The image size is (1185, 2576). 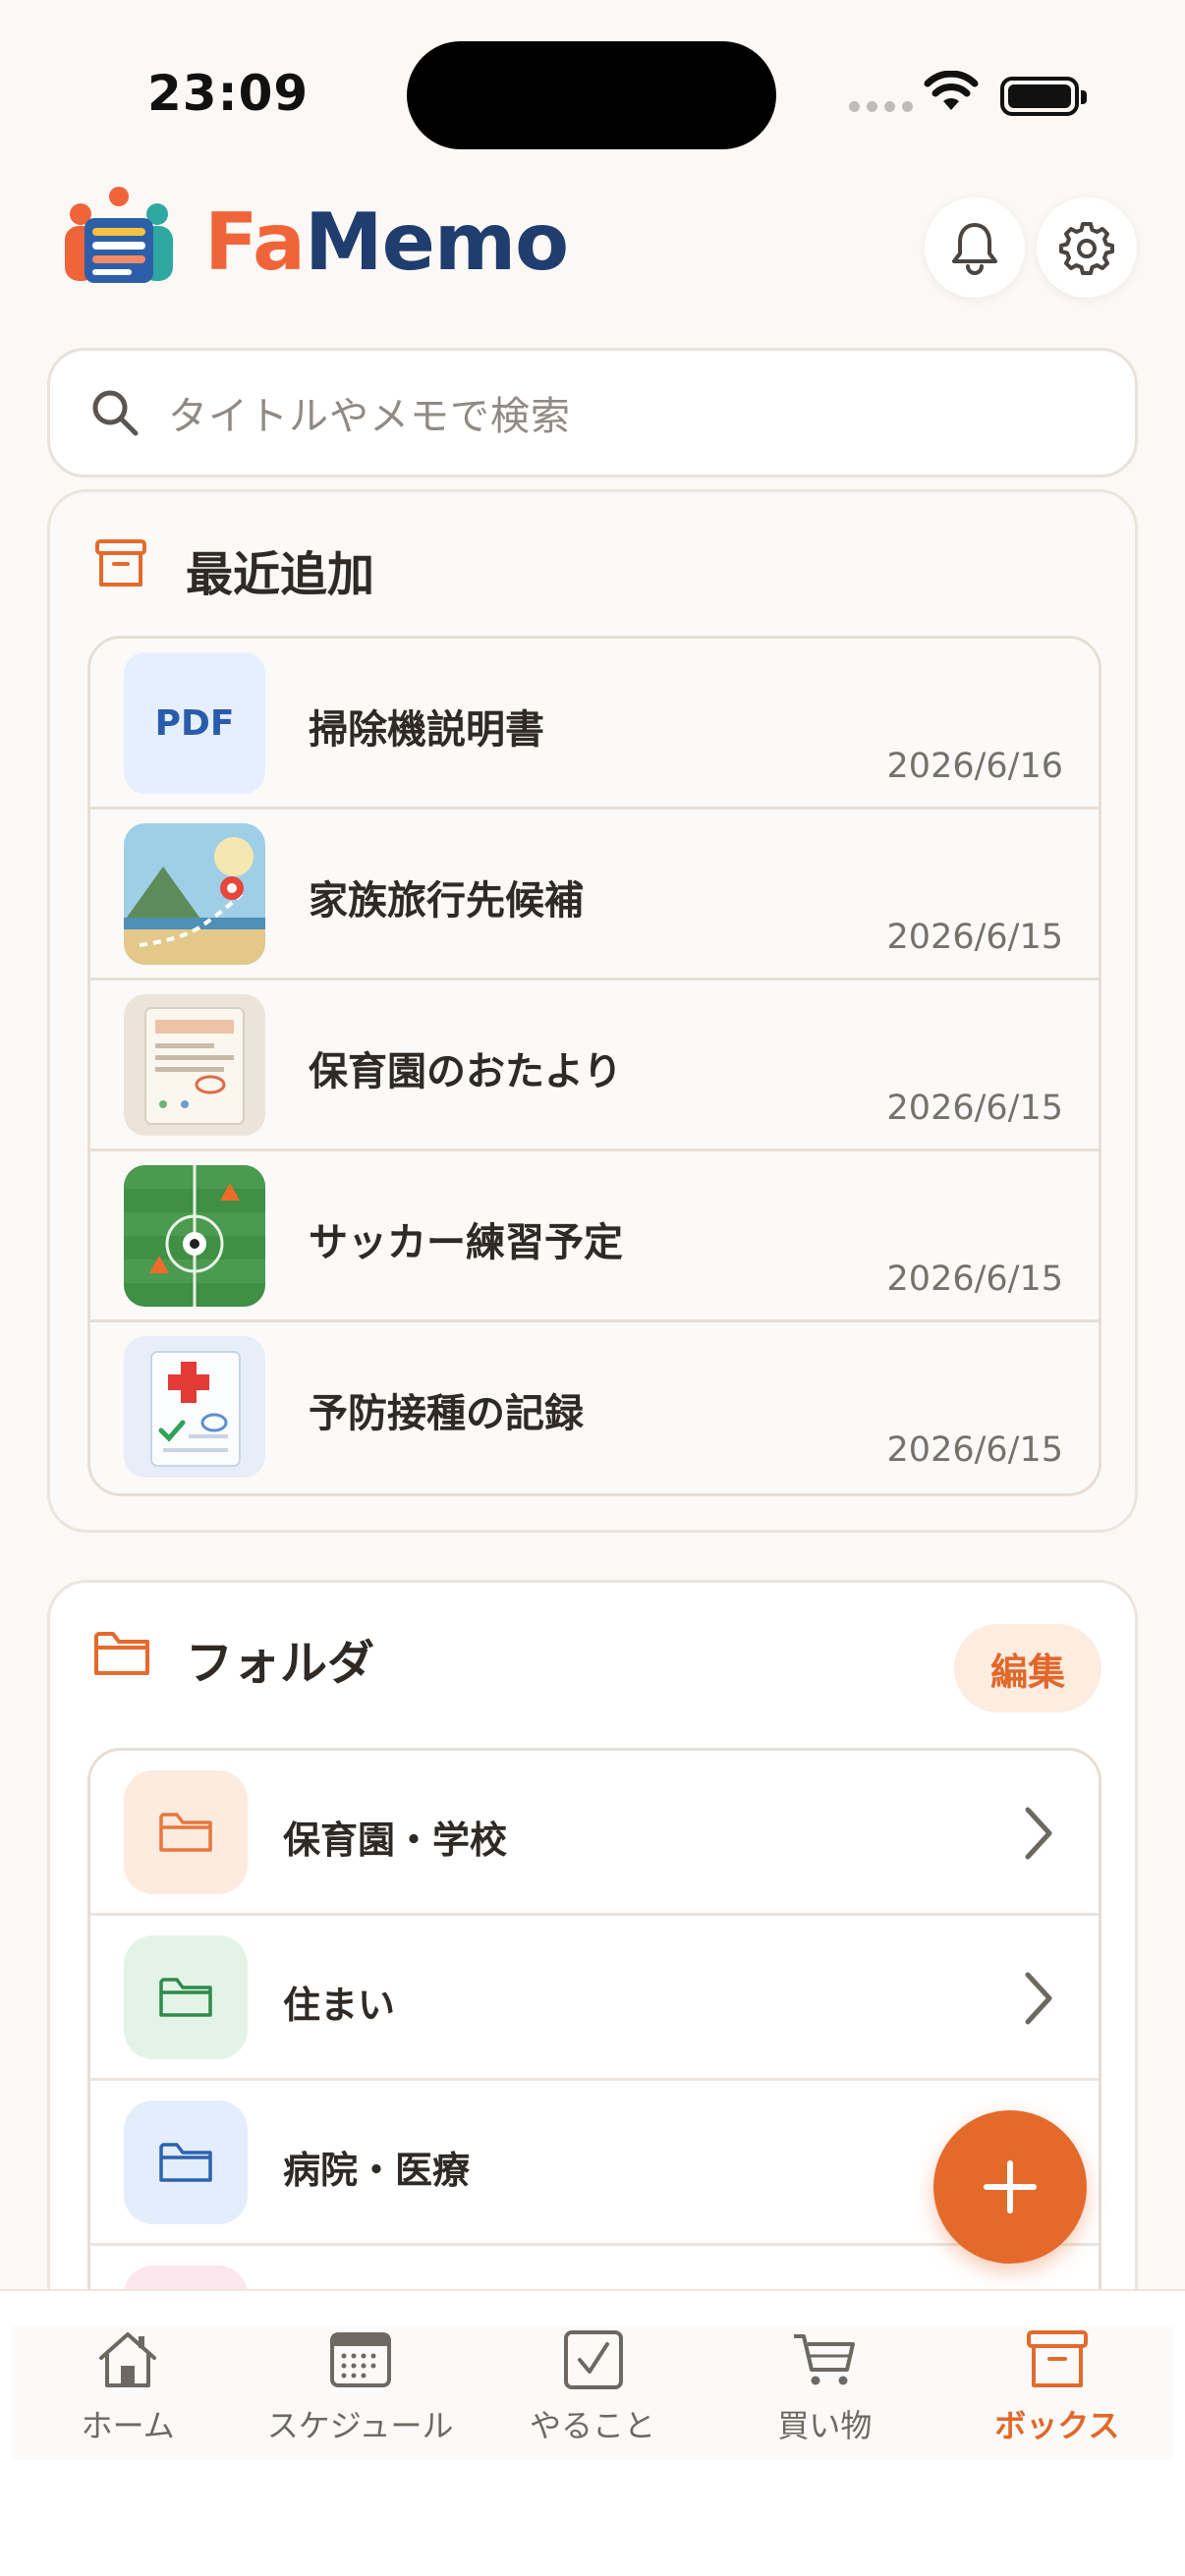 I want to click on vaccination-record-thumbnail, so click(x=195, y=1407).